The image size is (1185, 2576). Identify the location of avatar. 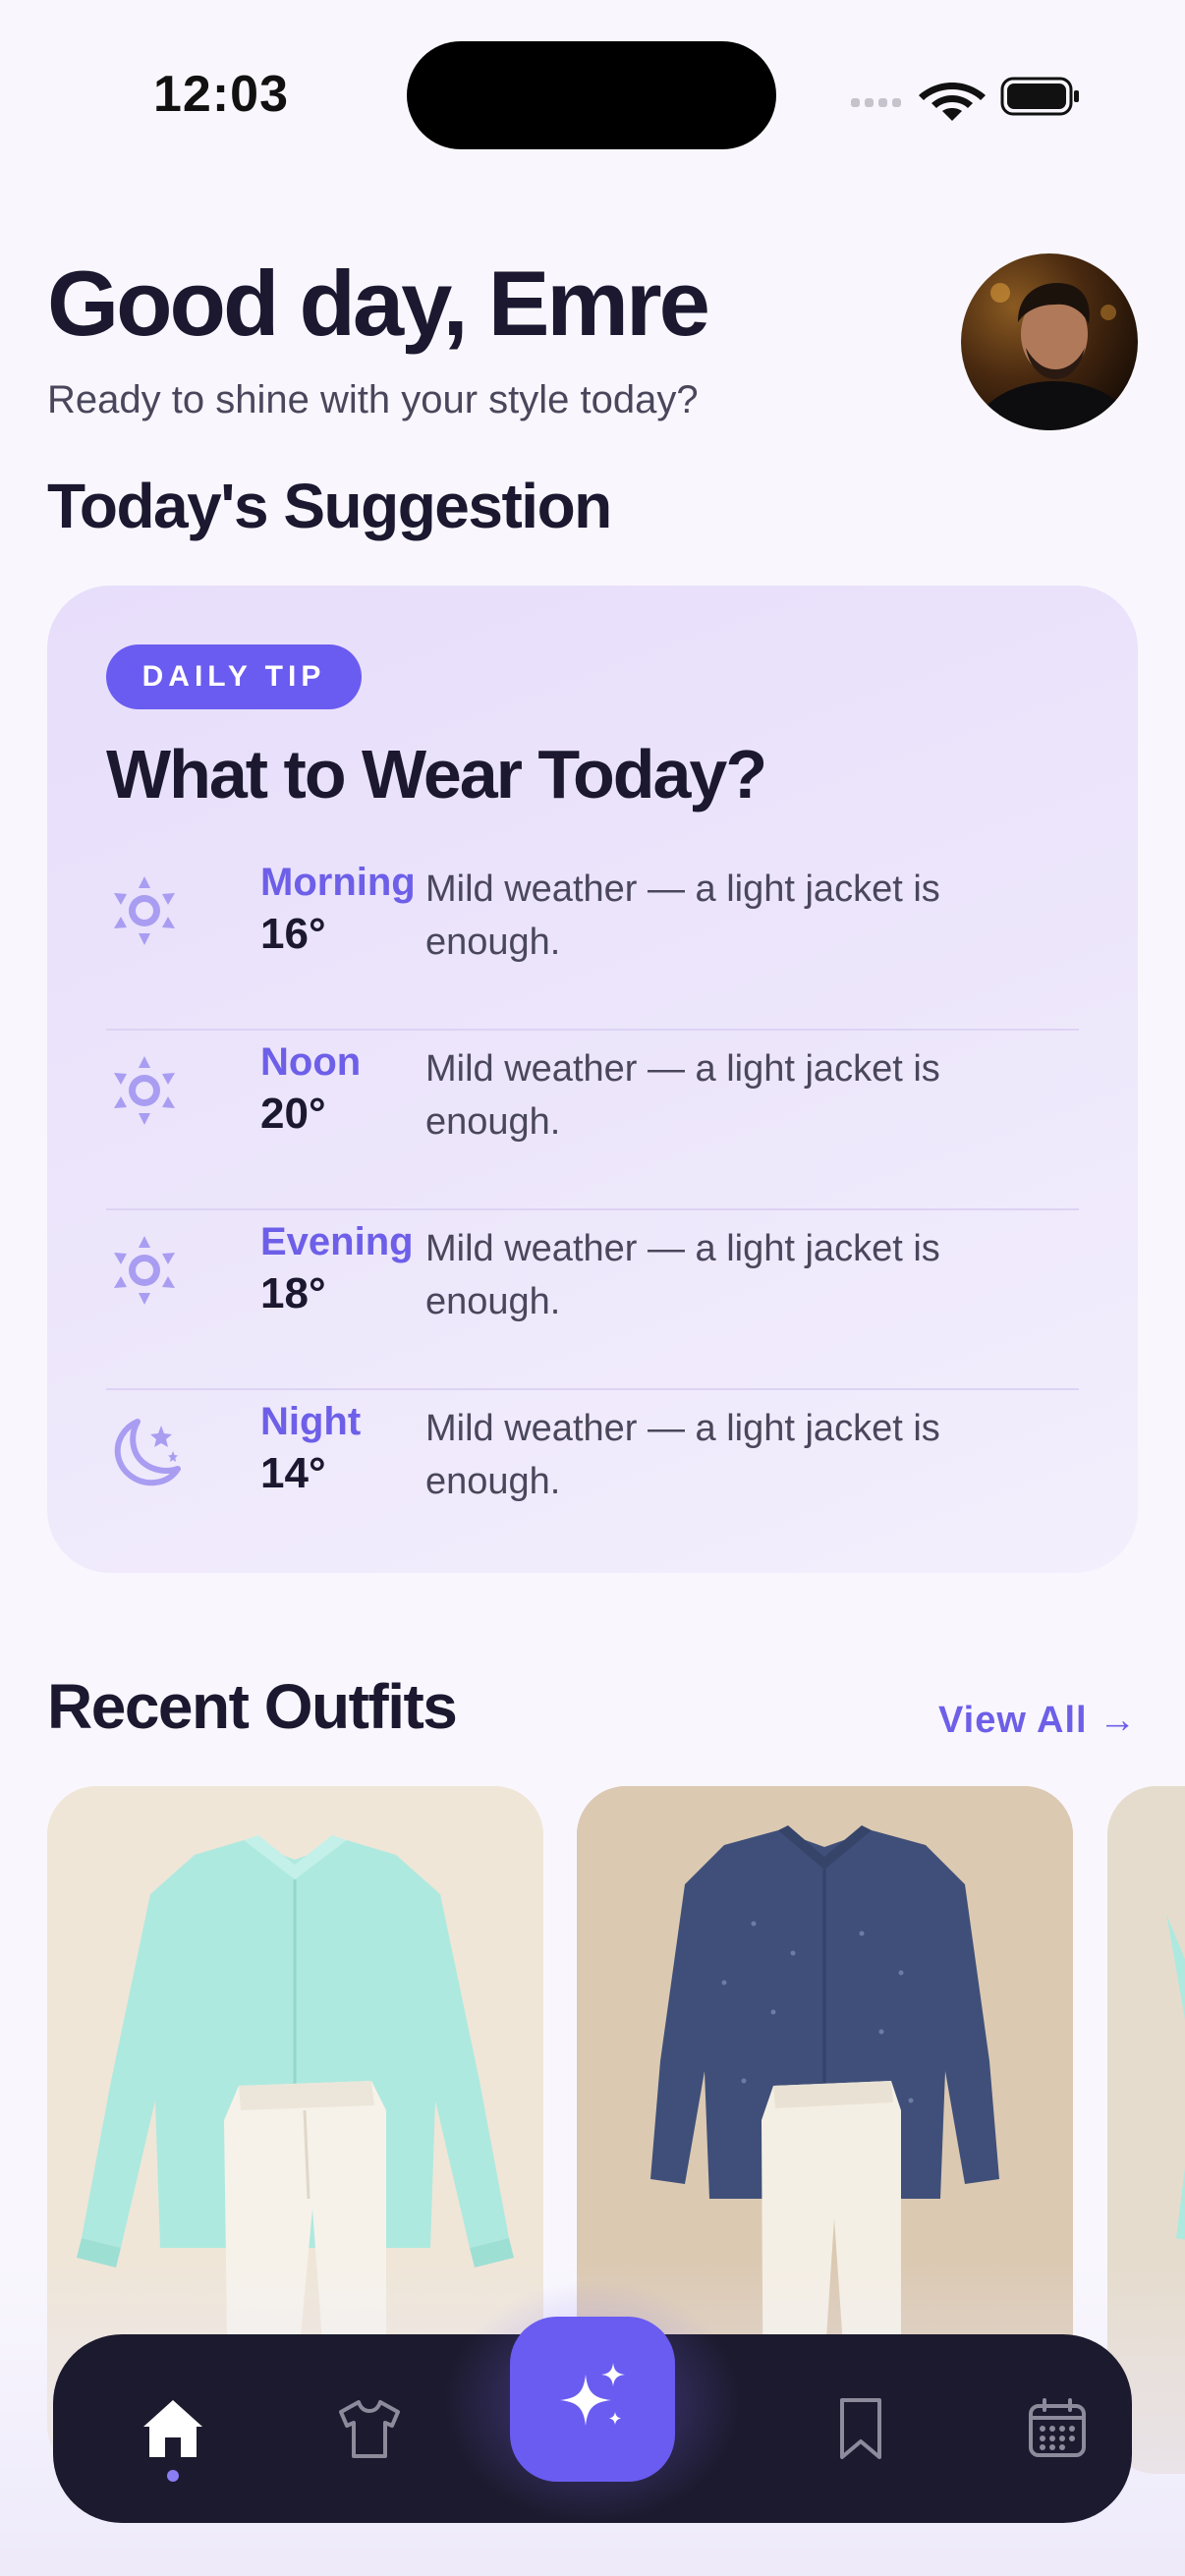
(1049, 341).